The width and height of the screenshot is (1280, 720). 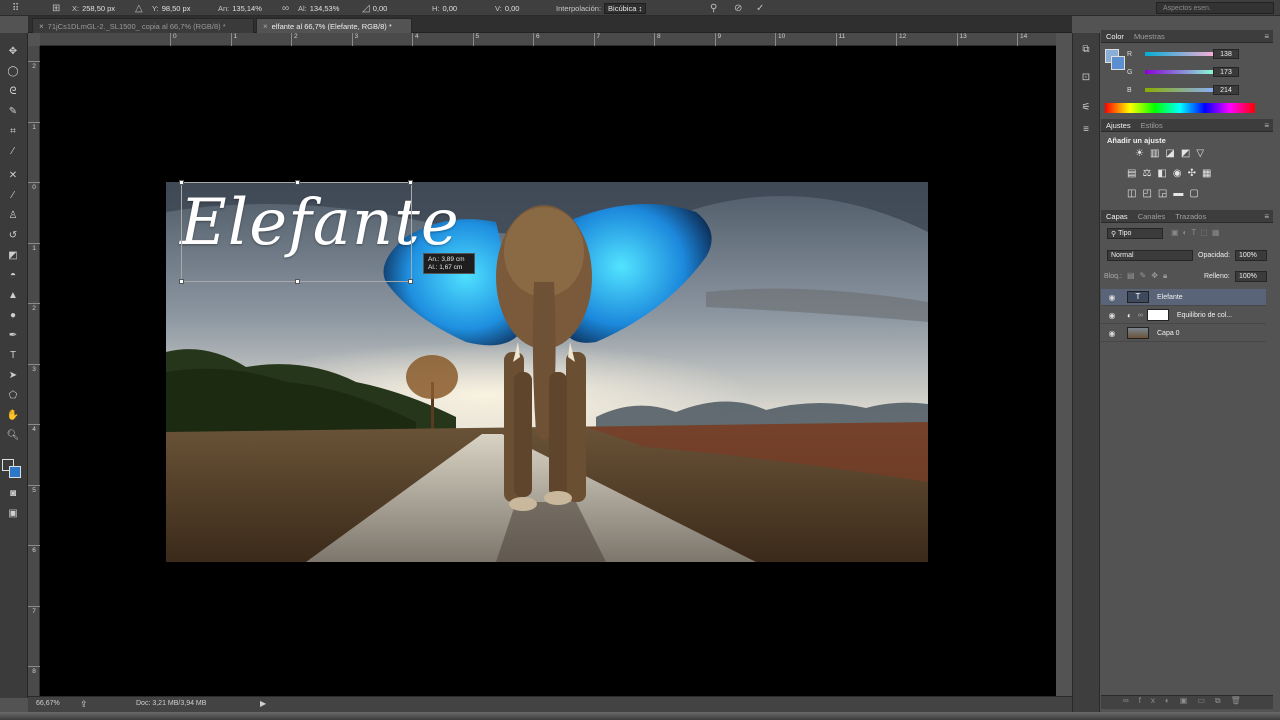 What do you see at coordinates (1226, 72) in the screenshot?
I see `g-value: 173` at bounding box center [1226, 72].